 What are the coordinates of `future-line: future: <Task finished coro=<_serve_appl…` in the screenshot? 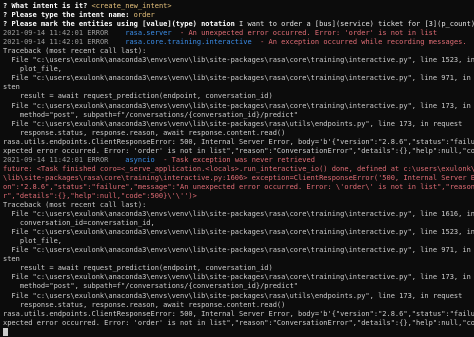 It's located at (238, 168).